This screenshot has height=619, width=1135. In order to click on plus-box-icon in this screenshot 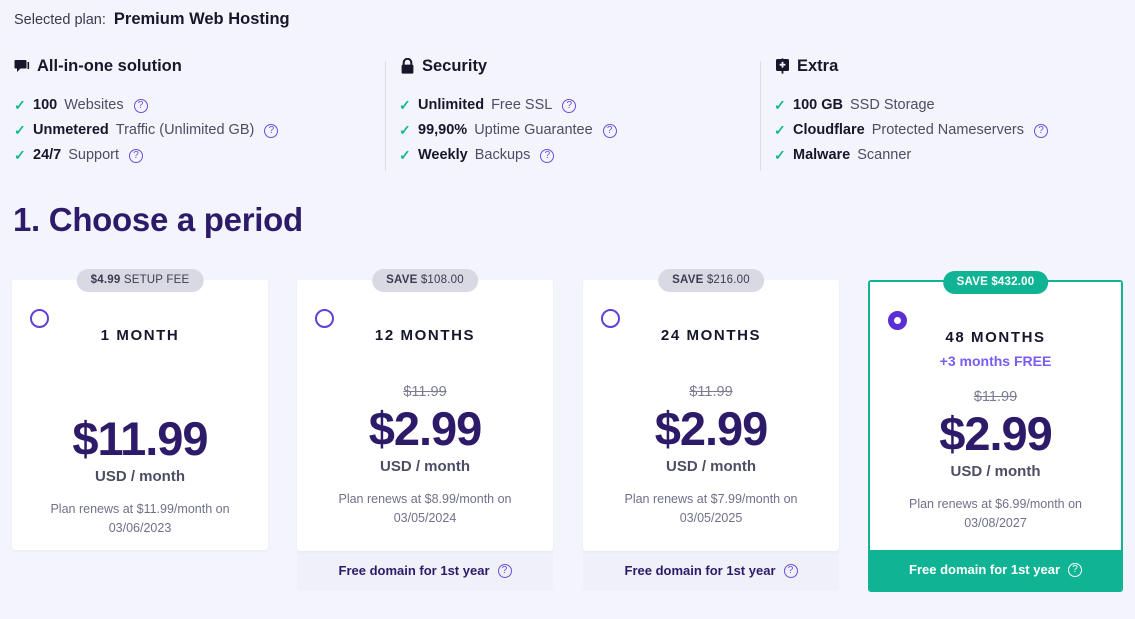, I will do `click(782, 66)`.